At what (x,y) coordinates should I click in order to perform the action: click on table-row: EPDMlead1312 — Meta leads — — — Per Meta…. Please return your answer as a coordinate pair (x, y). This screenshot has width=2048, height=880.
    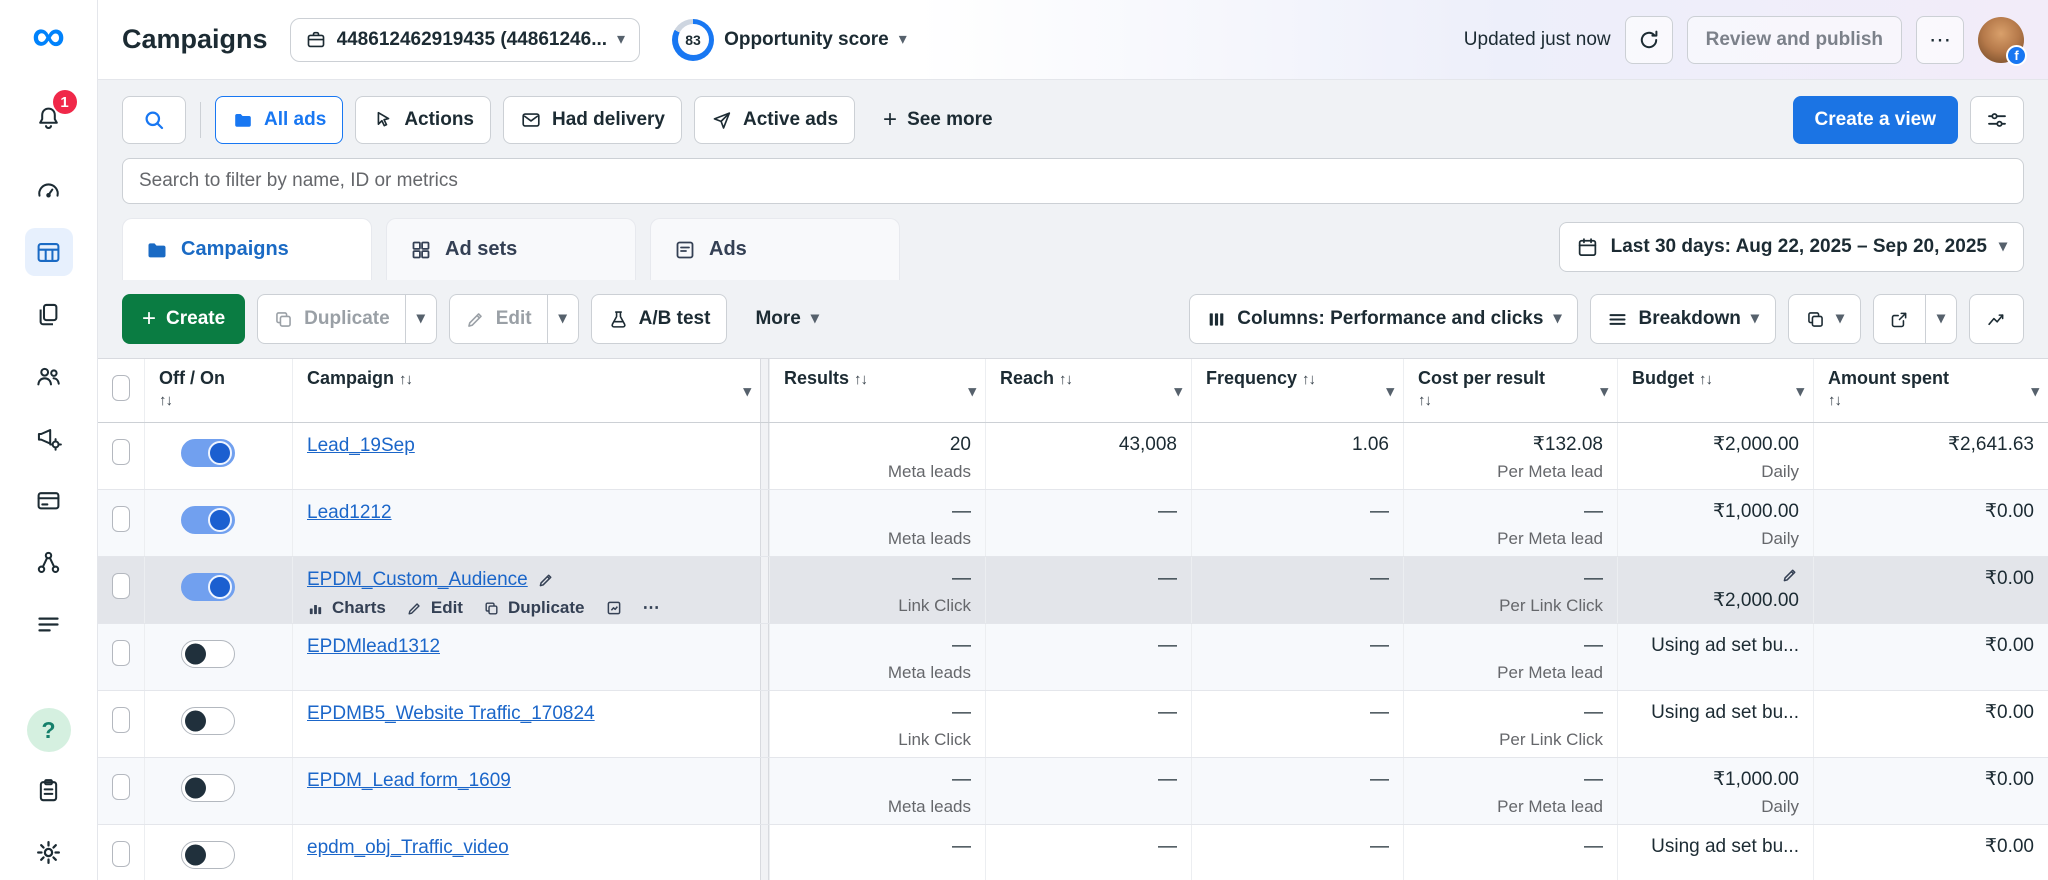
    Looking at the image, I should click on (1073, 657).